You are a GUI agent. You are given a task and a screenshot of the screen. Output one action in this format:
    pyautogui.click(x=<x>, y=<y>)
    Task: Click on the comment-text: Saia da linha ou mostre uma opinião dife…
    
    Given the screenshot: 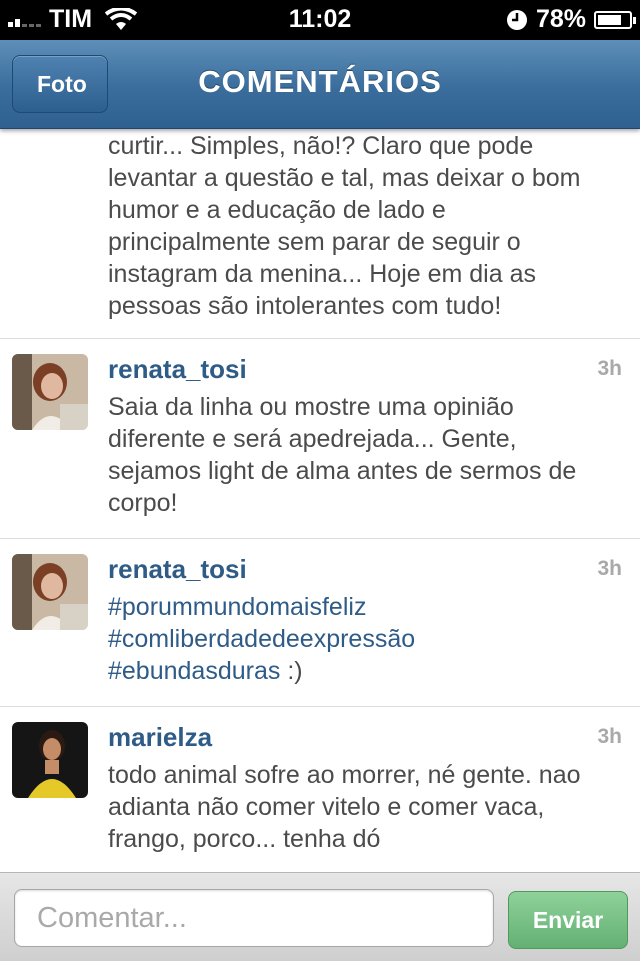 What is the action you would take?
    pyautogui.click(x=342, y=455)
    